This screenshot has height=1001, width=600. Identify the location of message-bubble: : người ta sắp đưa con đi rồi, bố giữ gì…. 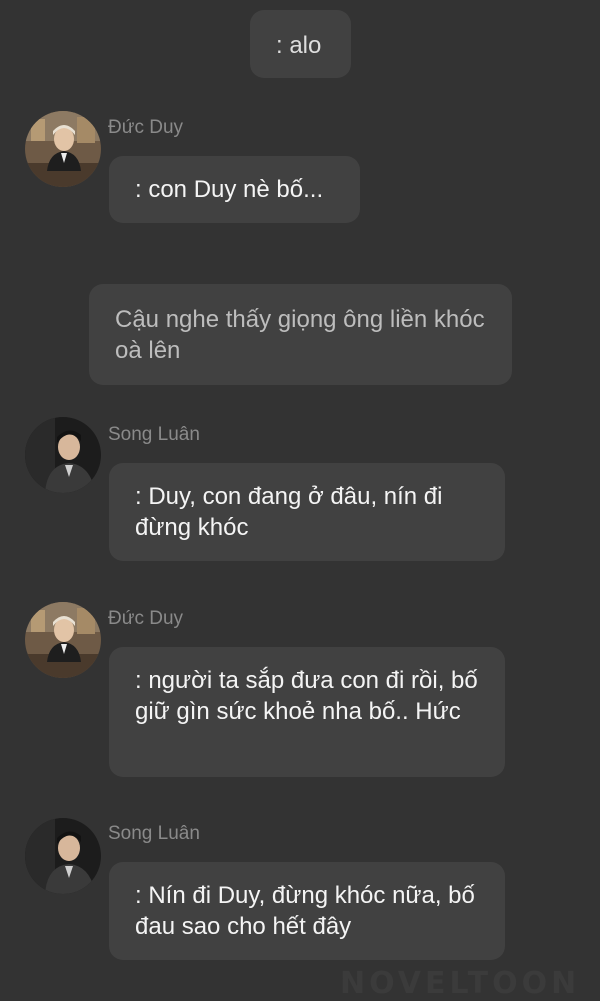
(307, 712).